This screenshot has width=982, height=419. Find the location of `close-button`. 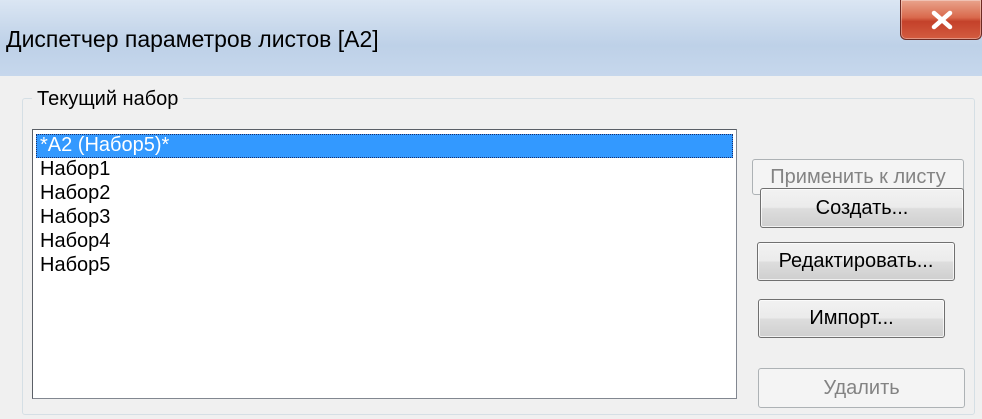

close-button is located at coordinates (941, 20).